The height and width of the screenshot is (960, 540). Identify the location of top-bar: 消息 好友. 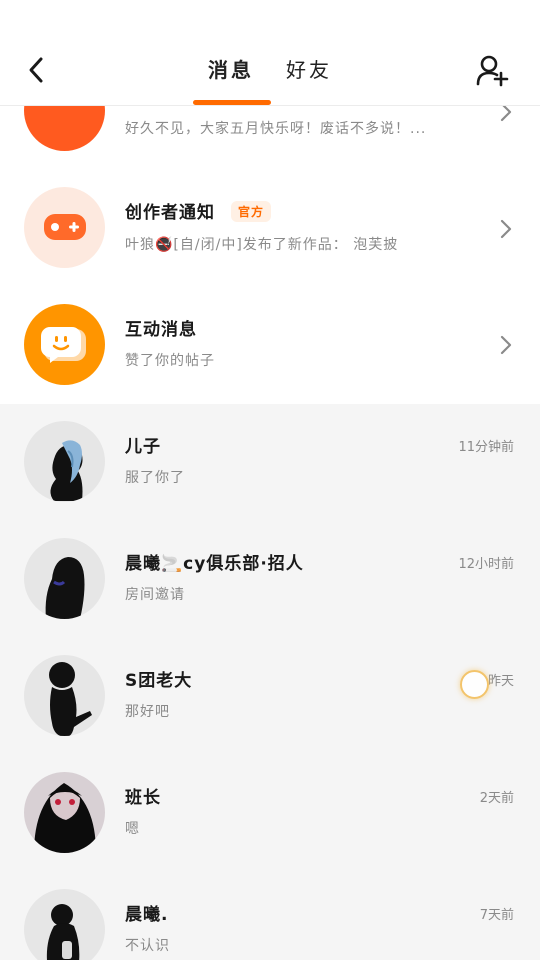
(270, 53).